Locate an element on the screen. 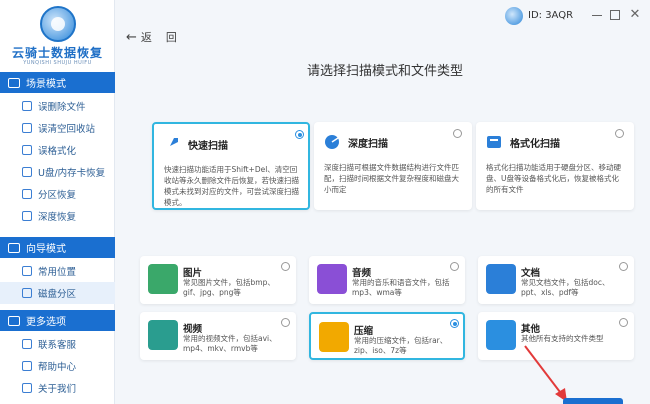 The image size is (650, 404). sidebar-item-partition: 分区恢复 is located at coordinates (57, 194).